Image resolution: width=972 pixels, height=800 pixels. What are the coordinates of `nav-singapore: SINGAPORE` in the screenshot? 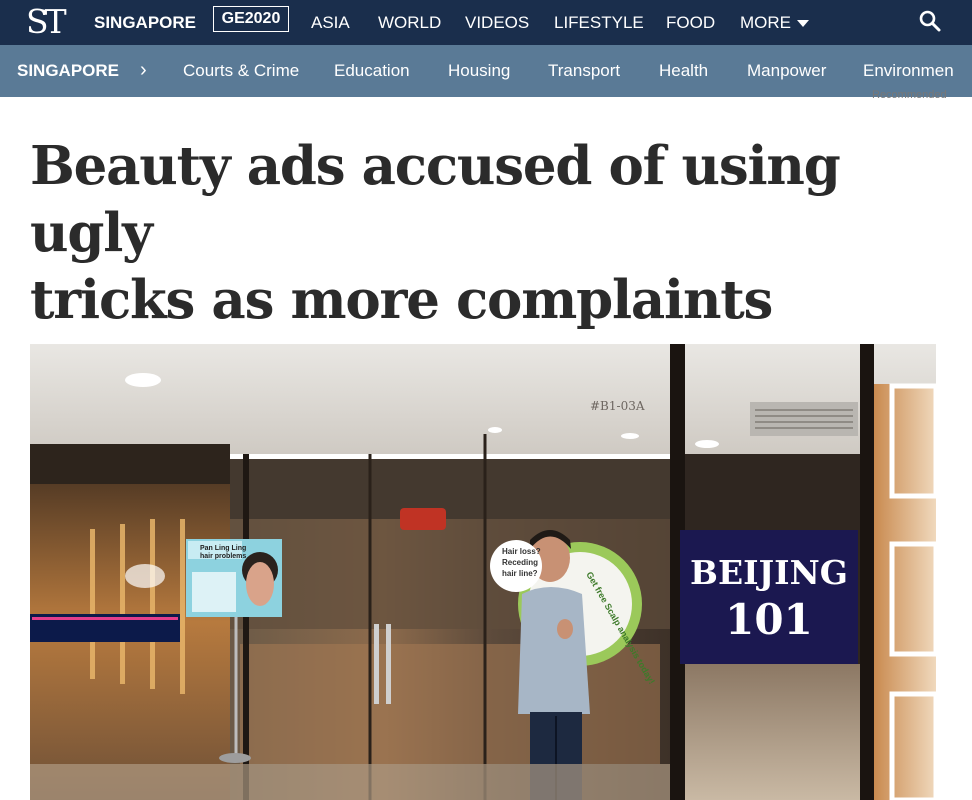 It's located at (145, 22).